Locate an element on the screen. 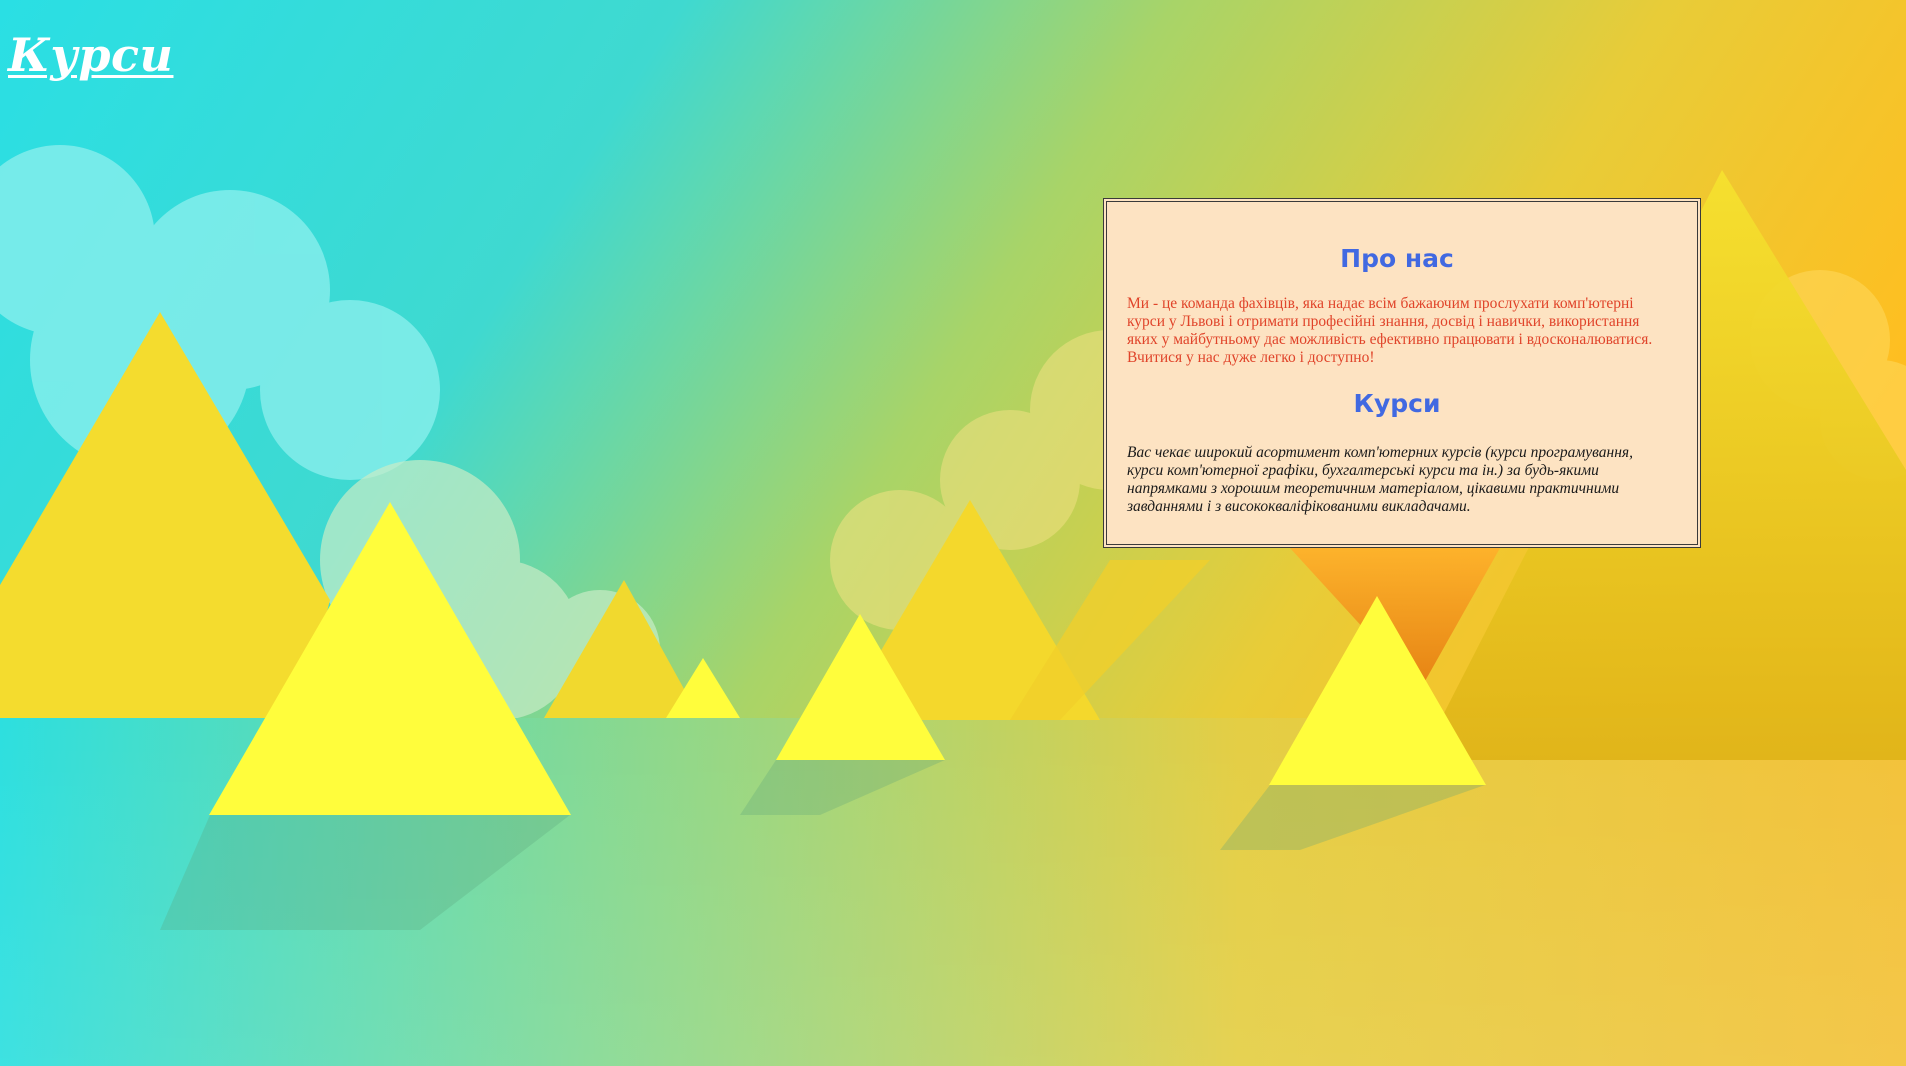 This screenshot has width=1906, height=1066. about-heading: Про нас is located at coordinates (1397, 258).